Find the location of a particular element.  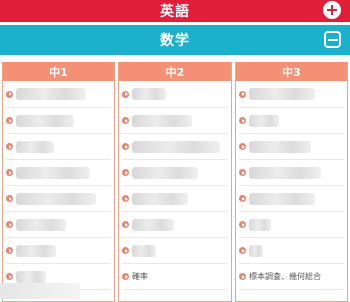

grade-header-2: 中2 is located at coordinates (175, 71).